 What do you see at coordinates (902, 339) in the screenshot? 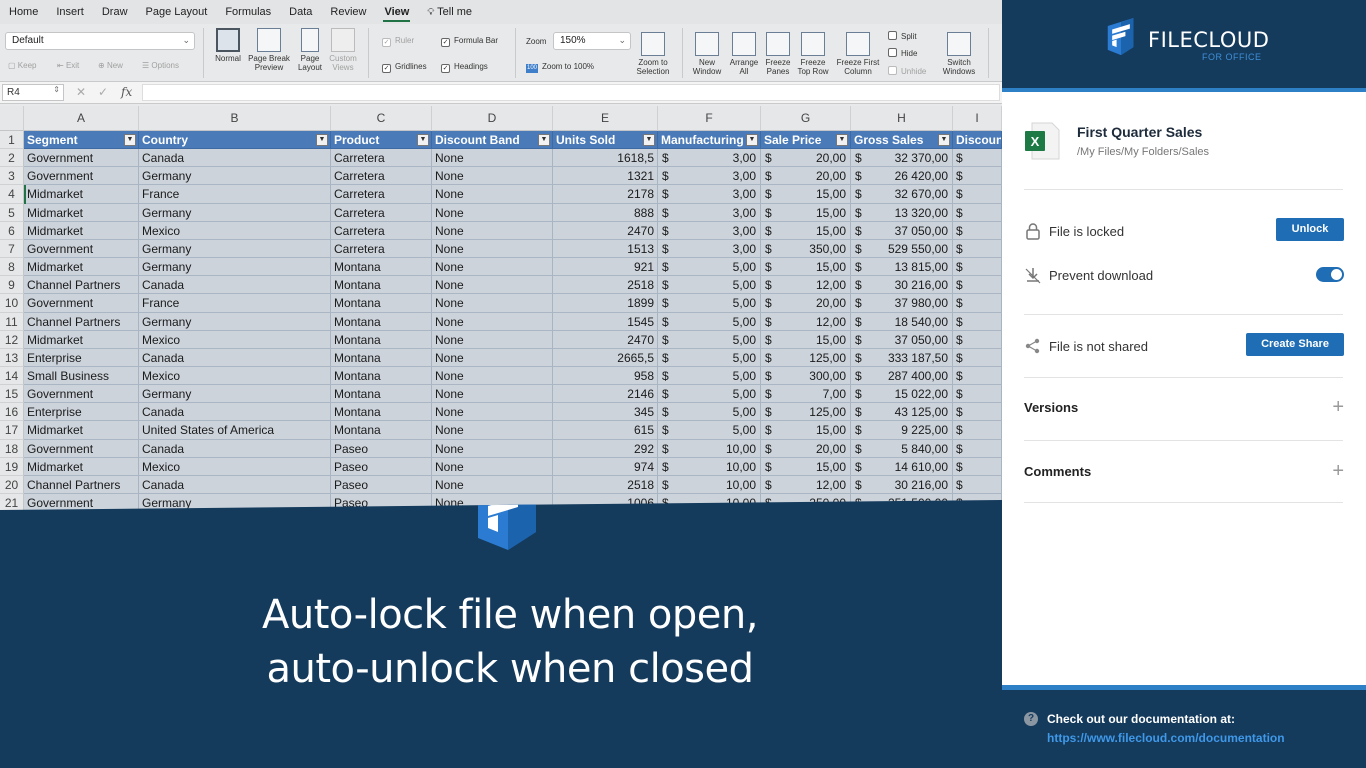
I see `table-cell: $37 050,00` at bounding box center [902, 339].